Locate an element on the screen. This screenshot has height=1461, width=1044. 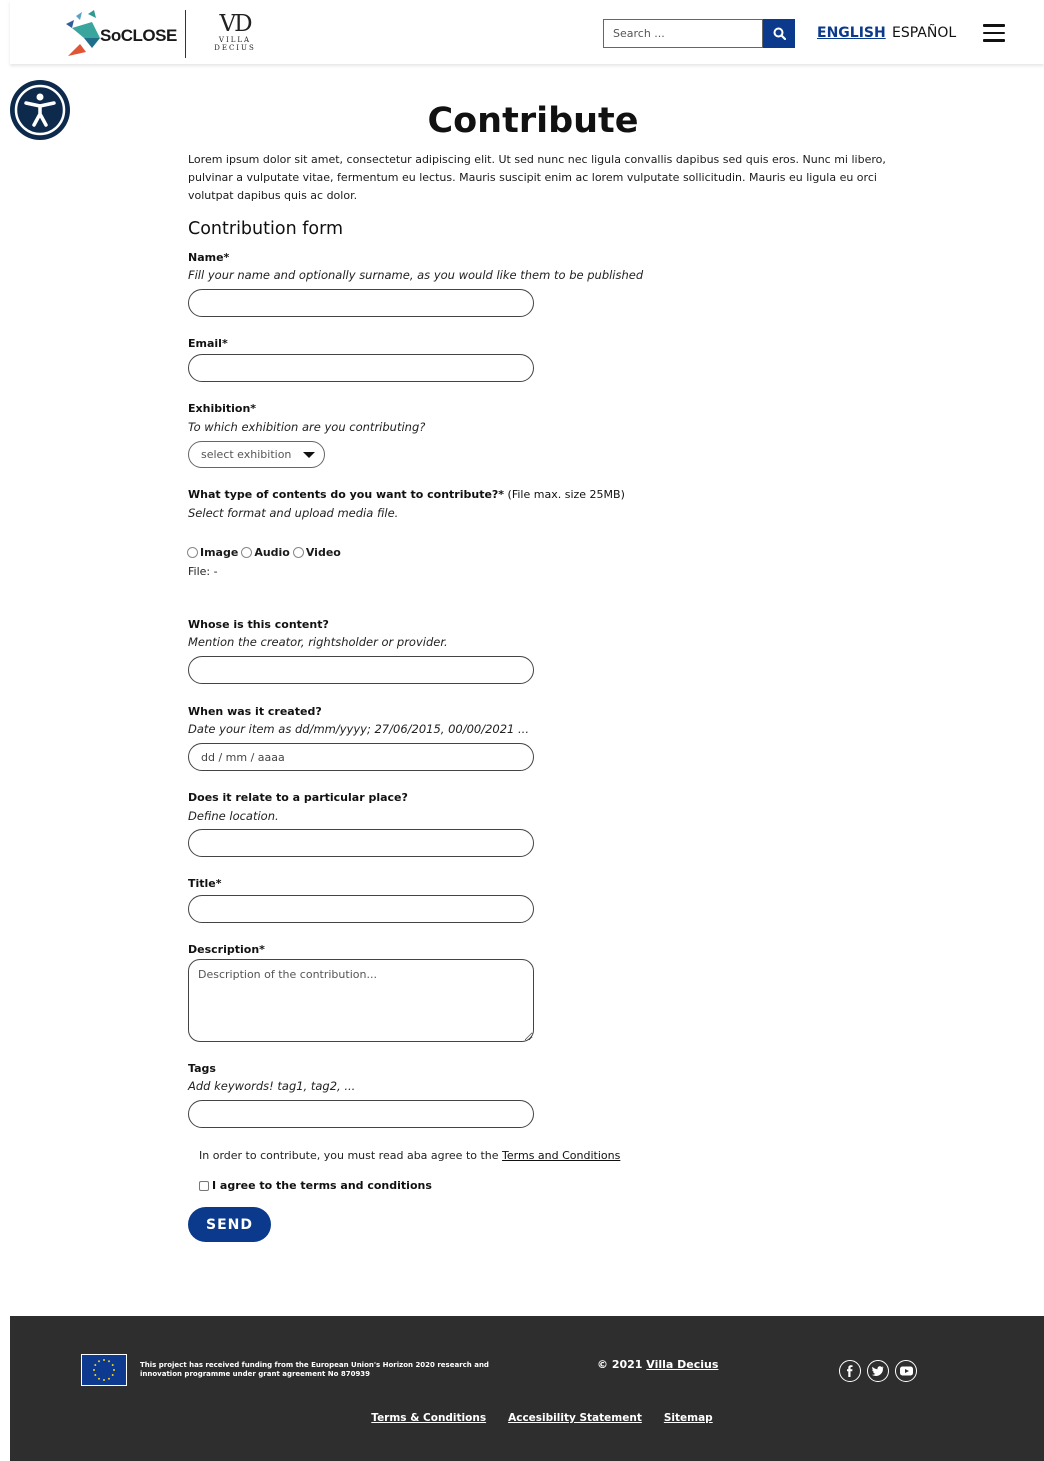
search-input is located at coordinates (683, 33).